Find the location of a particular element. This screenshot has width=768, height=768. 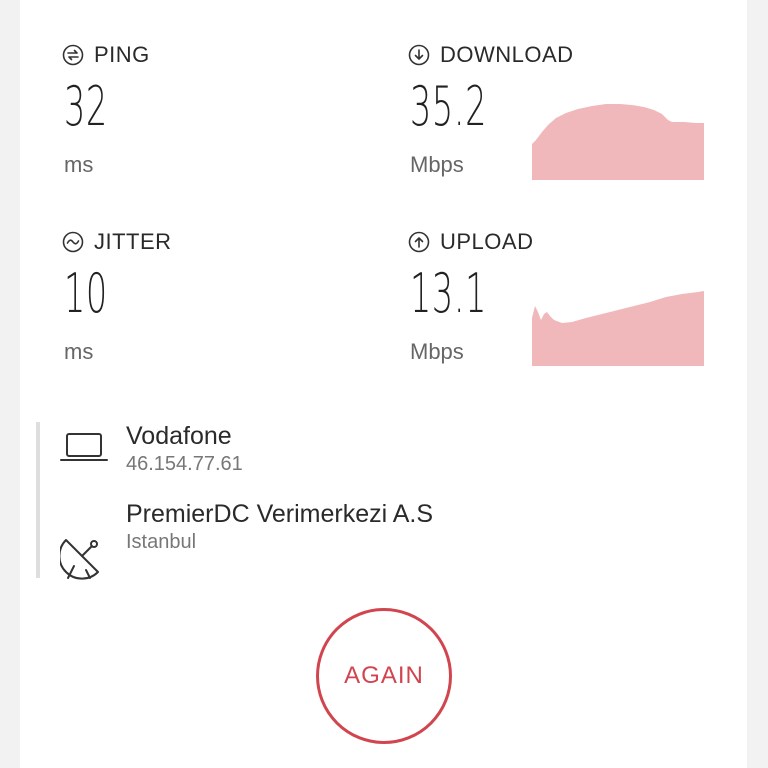

upload-metric: UPLOAD 13.1 Mbps is located at coordinates (471, 297).